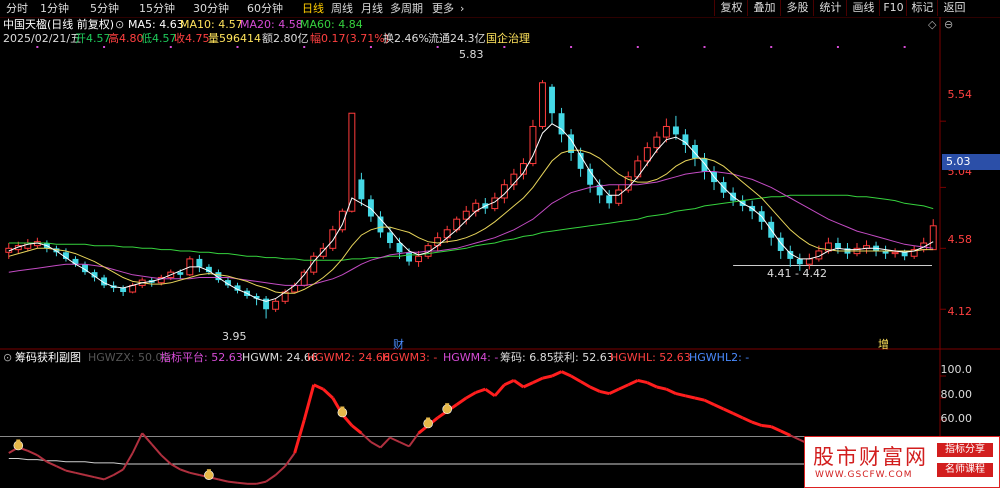  Describe the element at coordinates (104, 8) in the screenshot. I see `period-tab-5min: 5分钟` at that location.